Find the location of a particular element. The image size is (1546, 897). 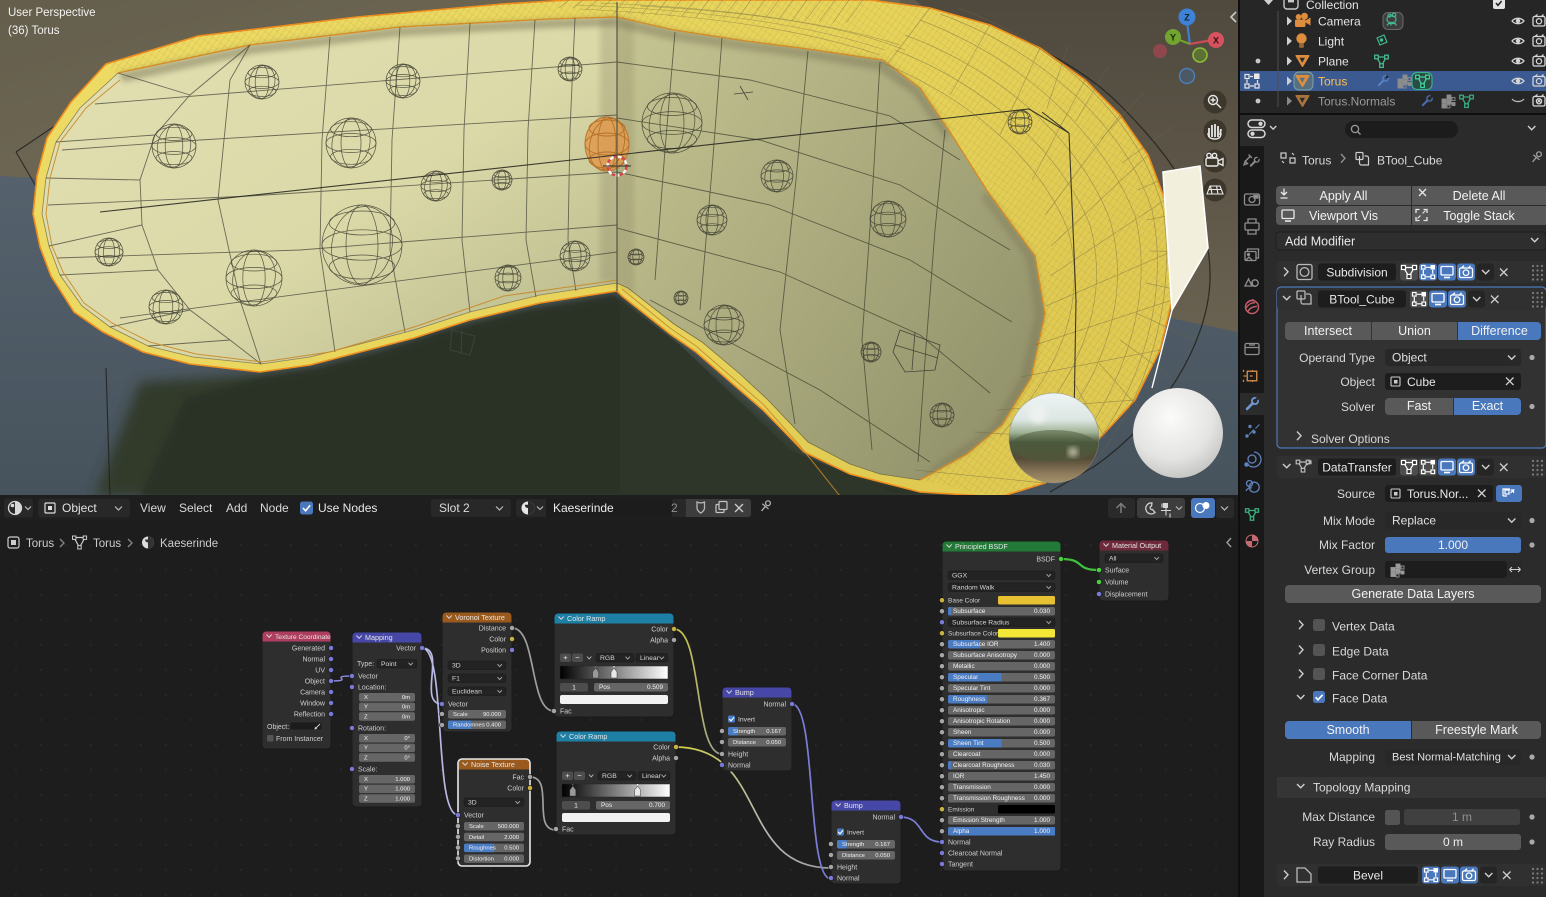

svg-text: Operand Type is located at coordinates (1337, 358).